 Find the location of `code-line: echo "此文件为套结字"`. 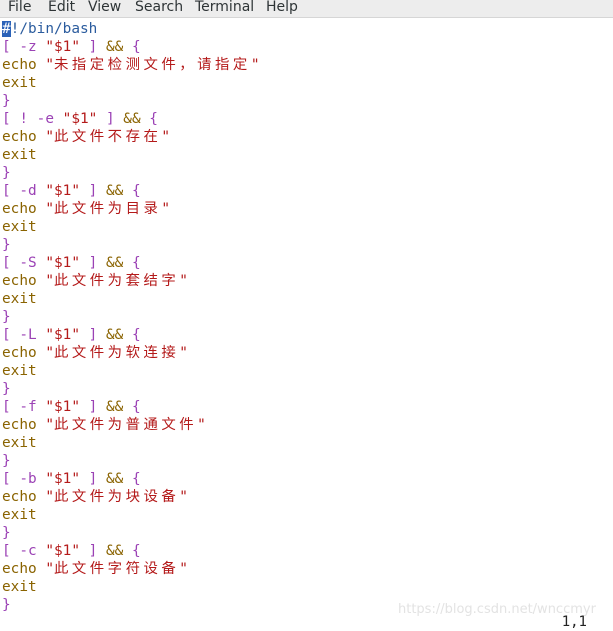

code-line: echo "此文件为套结字" is located at coordinates (95, 281).